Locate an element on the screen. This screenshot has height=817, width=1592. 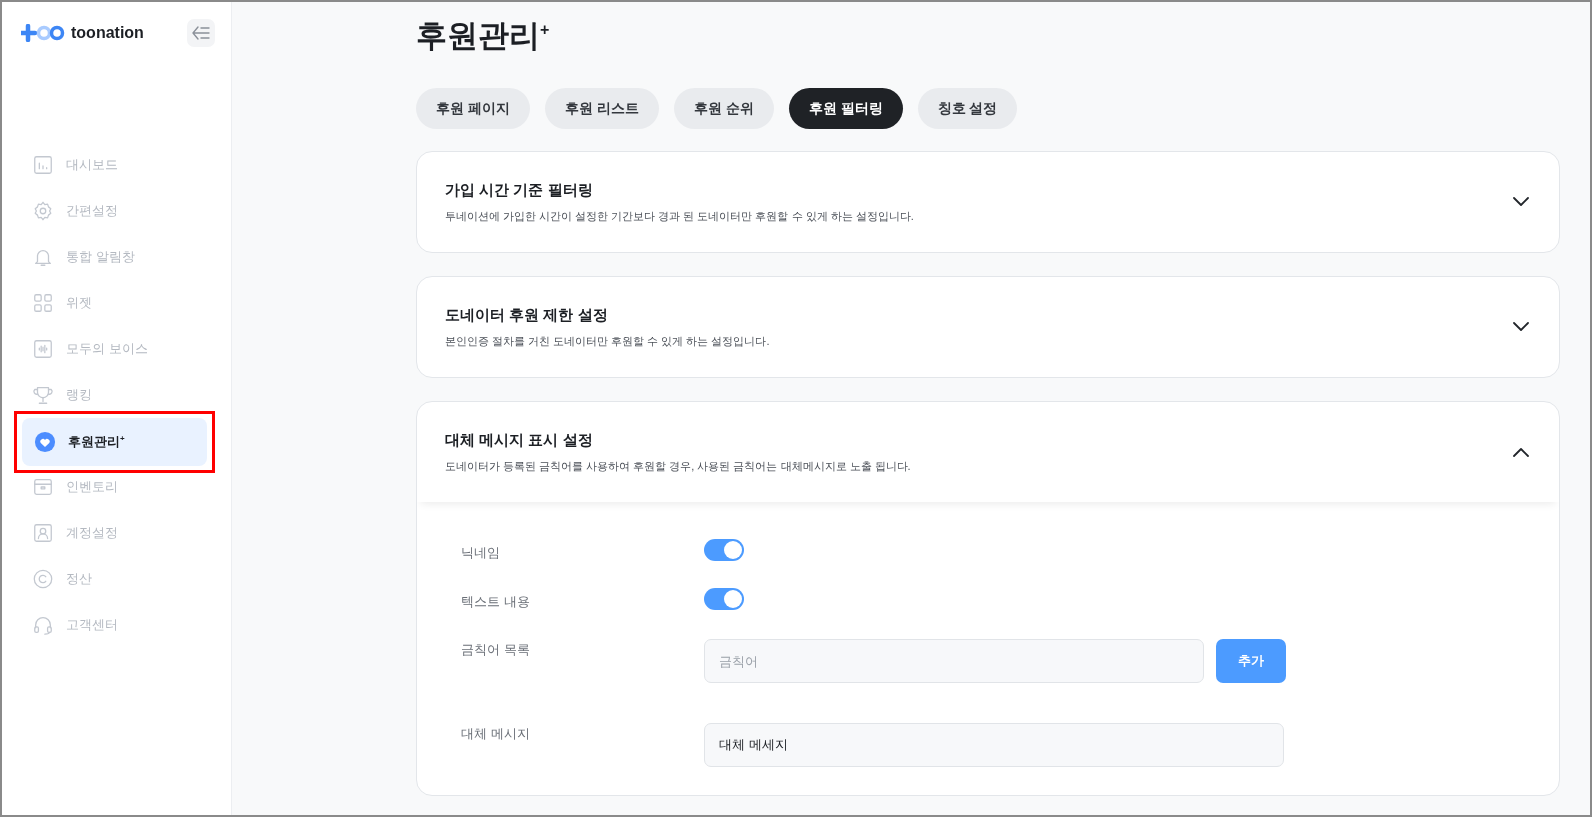
trophy-icon is located at coordinates (43, 395).